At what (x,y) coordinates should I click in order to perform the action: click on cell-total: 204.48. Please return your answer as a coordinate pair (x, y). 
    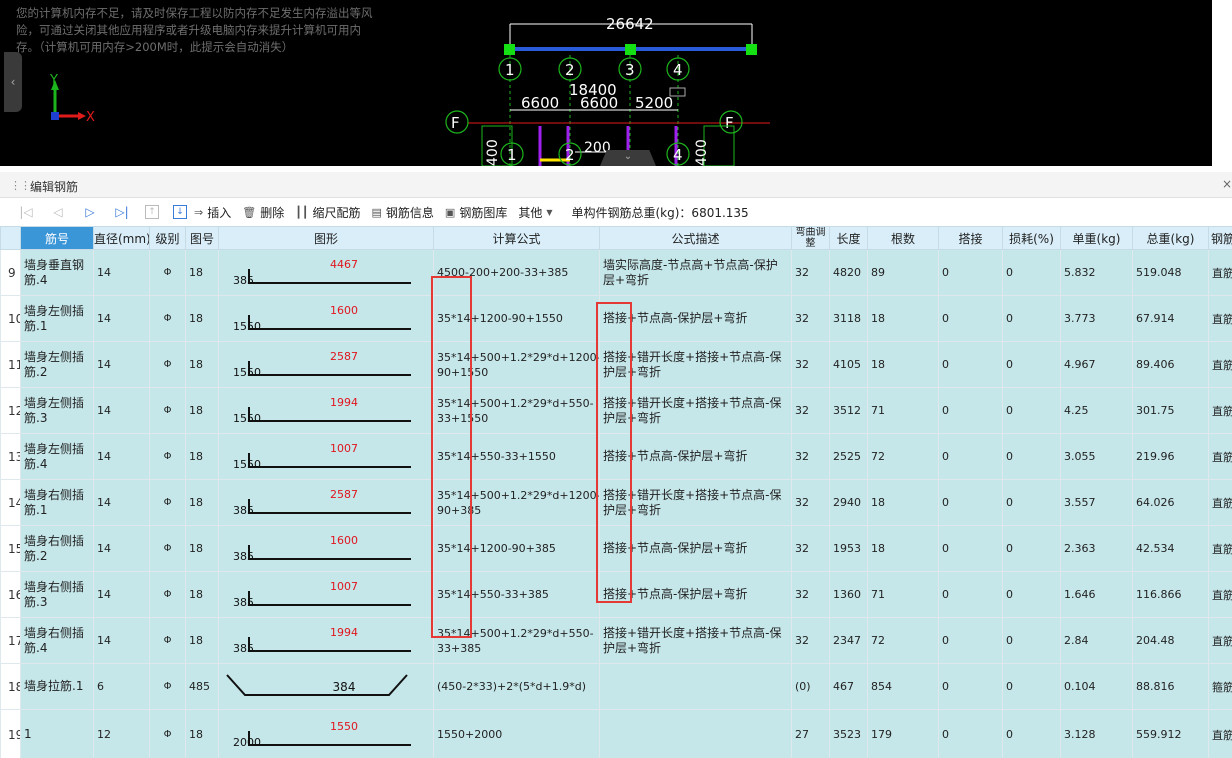
    Looking at the image, I should click on (1170, 640).